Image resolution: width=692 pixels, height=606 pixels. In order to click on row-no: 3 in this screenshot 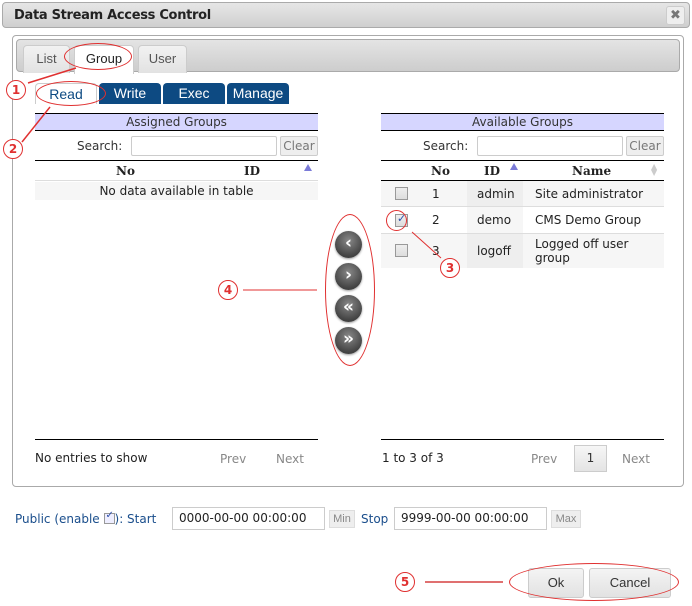, I will do `click(436, 251)`.